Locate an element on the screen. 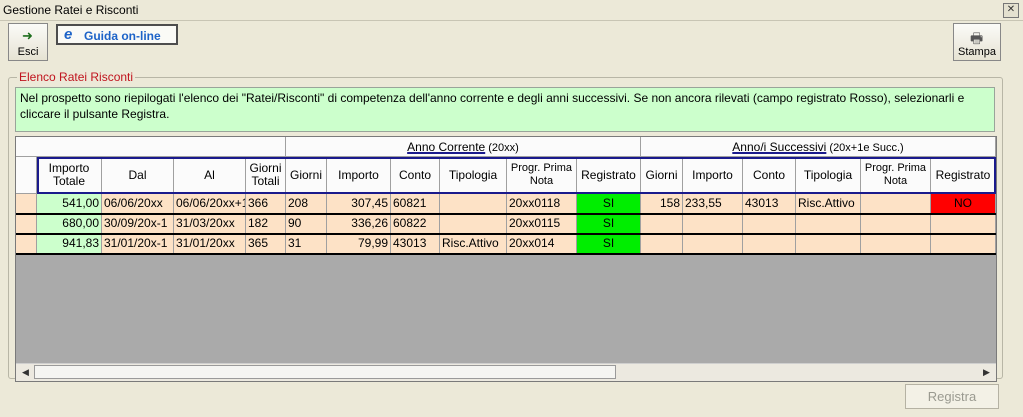  cell-tipologia-succ: Risc.Attivo is located at coordinates (828, 204).